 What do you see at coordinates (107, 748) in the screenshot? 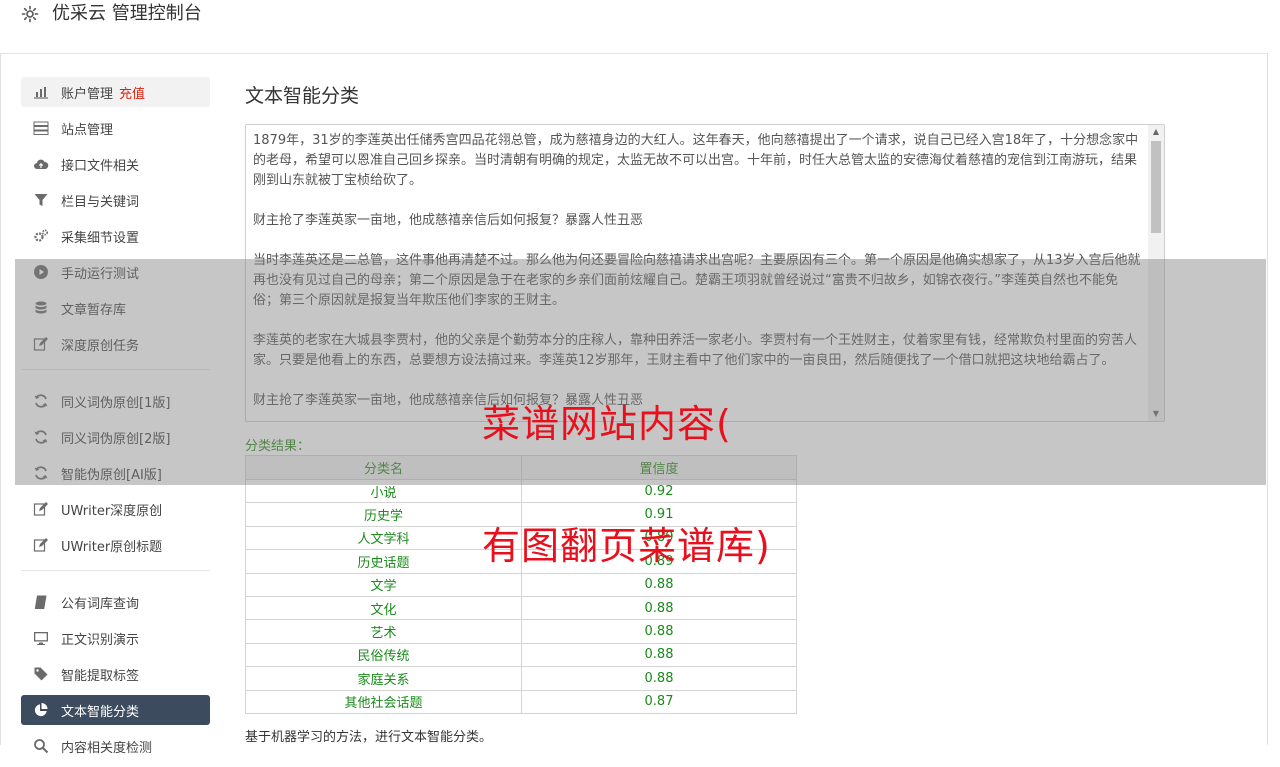
I see `sidebar-item-label: 内容相关度检测` at bounding box center [107, 748].